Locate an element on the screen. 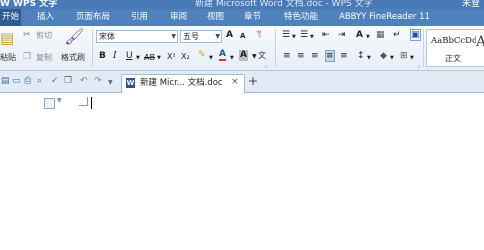  login-button: 未登 is located at coordinates (471, 4).